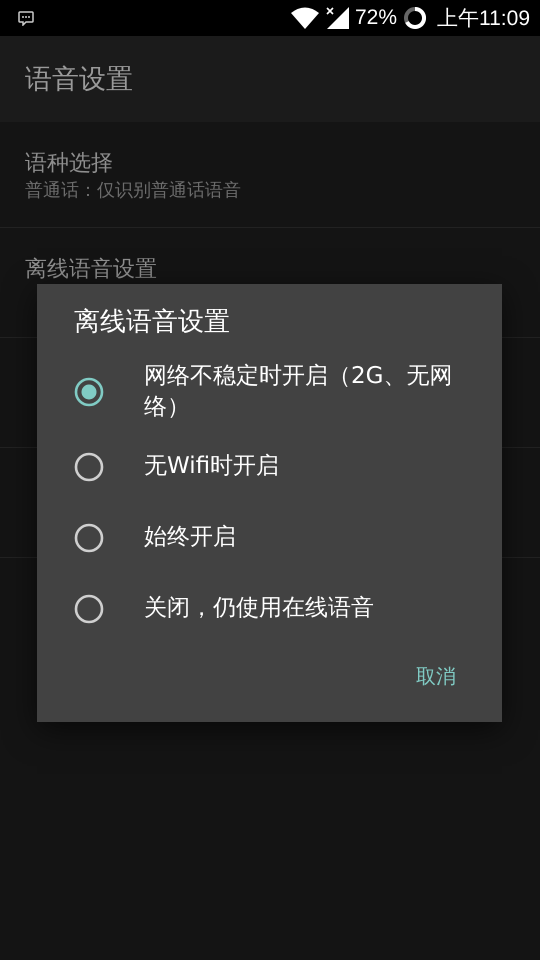 The height and width of the screenshot is (960, 540). What do you see at coordinates (69, 164) in the screenshot?
I see `setting-title: 语种选择` at bounding box center [69, 164].